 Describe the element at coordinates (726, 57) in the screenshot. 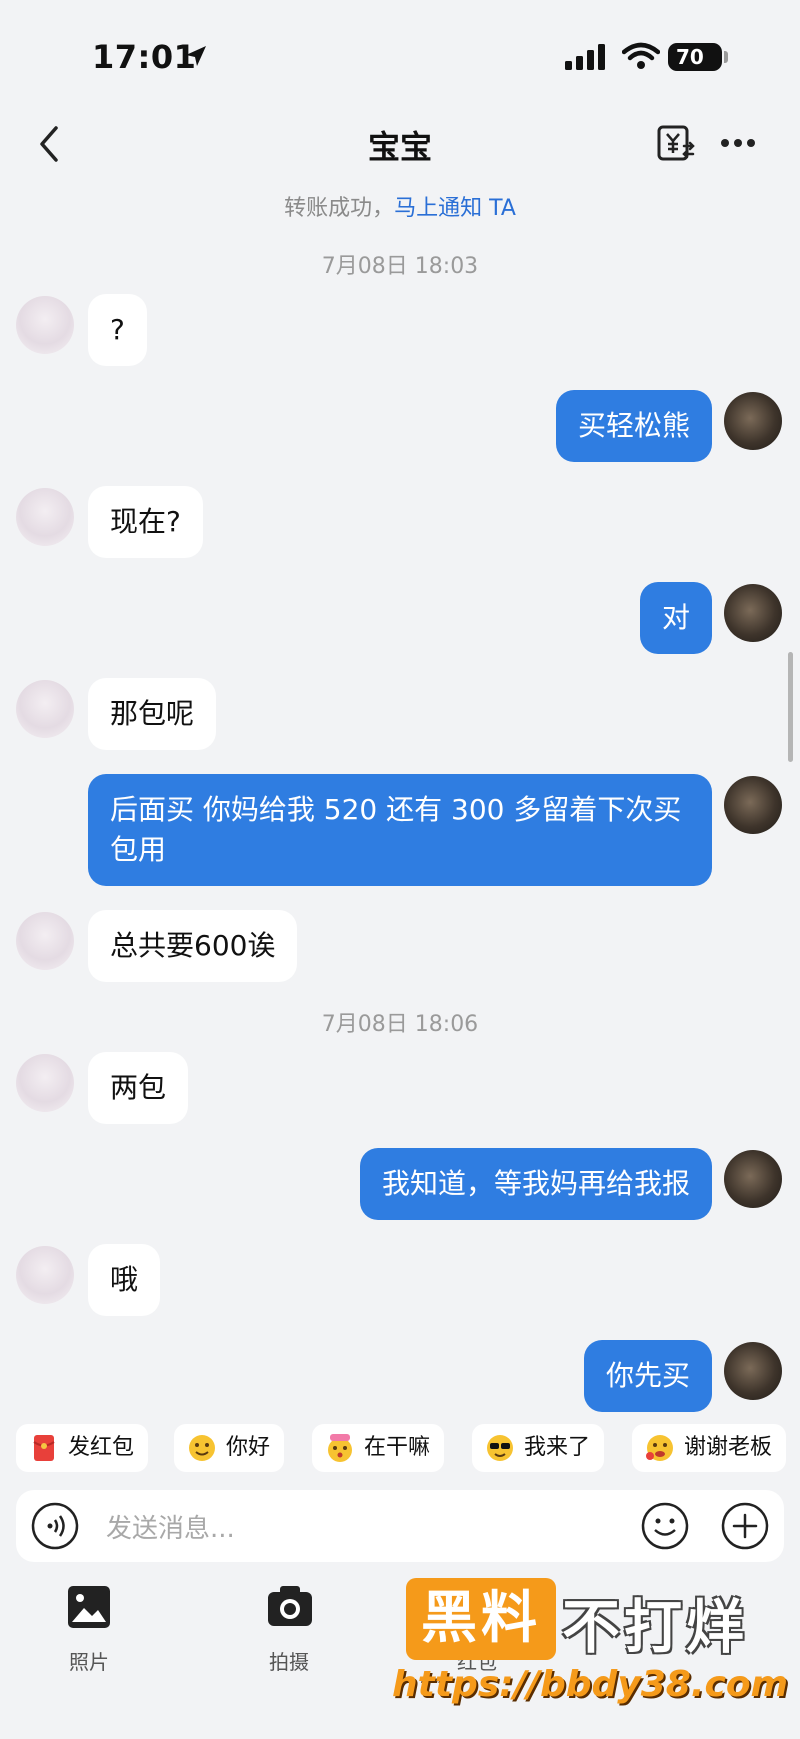

I see `battery-tip` at that location.